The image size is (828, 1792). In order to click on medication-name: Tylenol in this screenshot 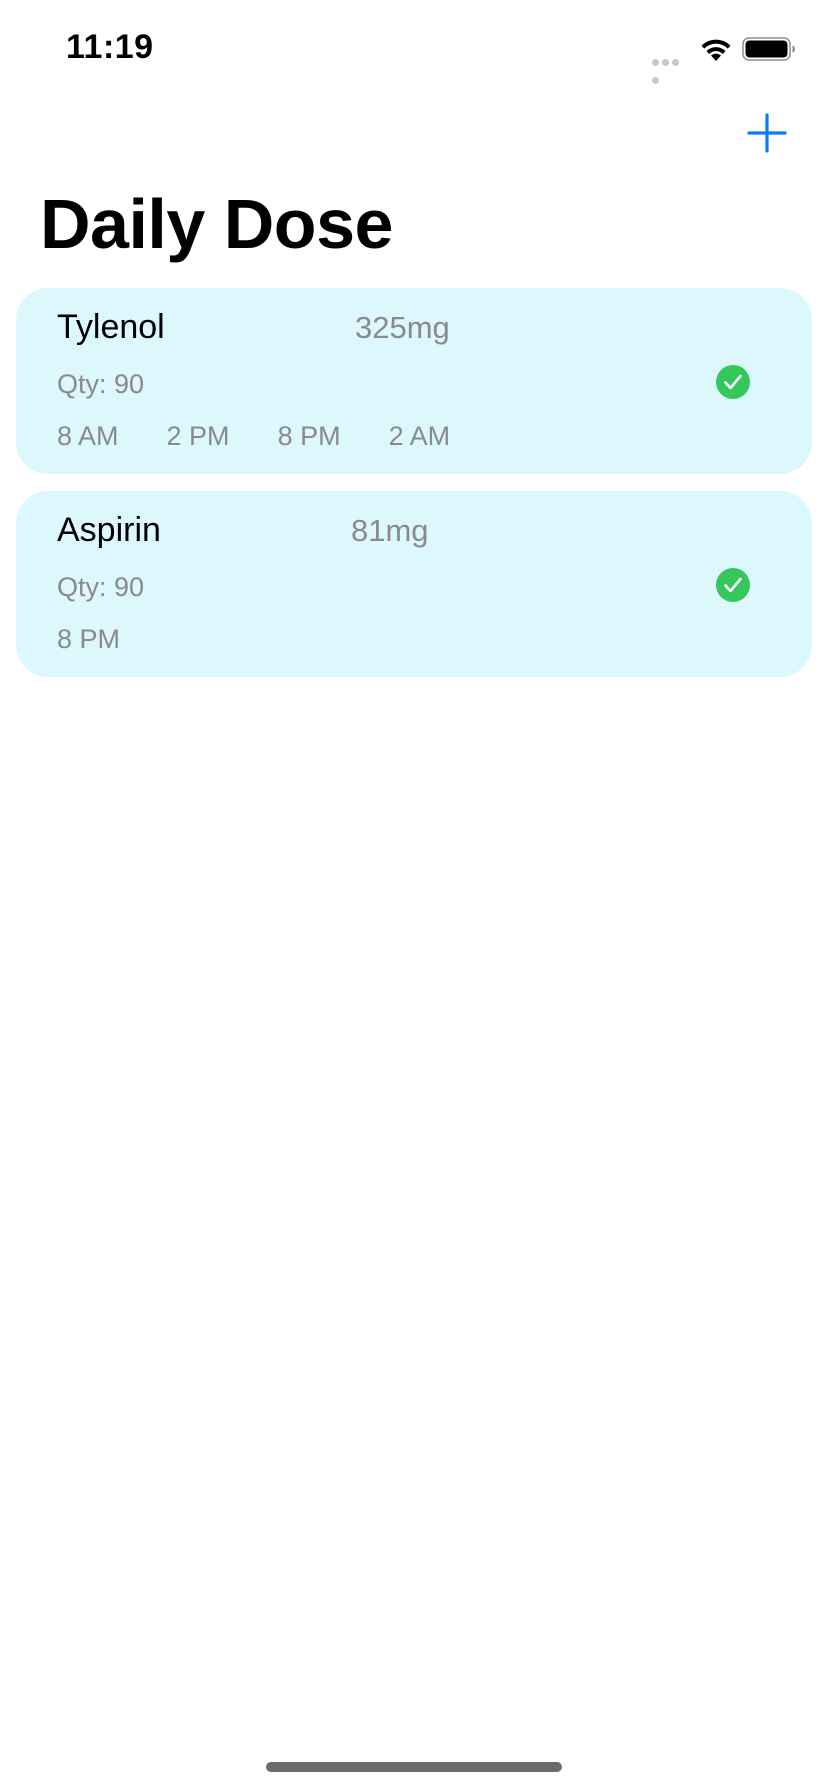, I will do `click(111, 327)`.